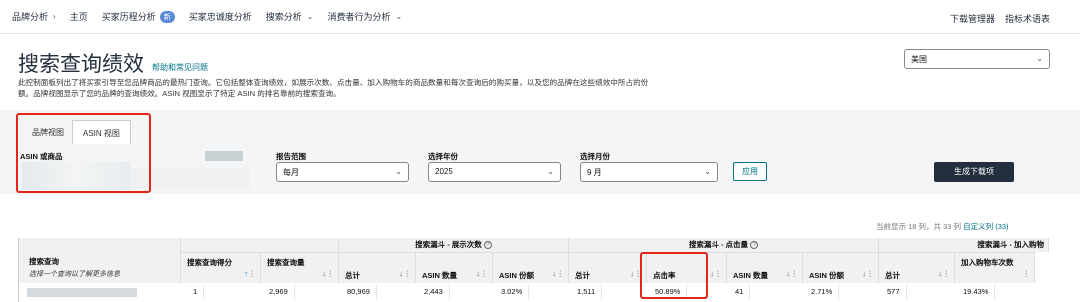 The height and width of the screenshot is (302, 1080). I want to click on highlight-box, so click(83, 153).